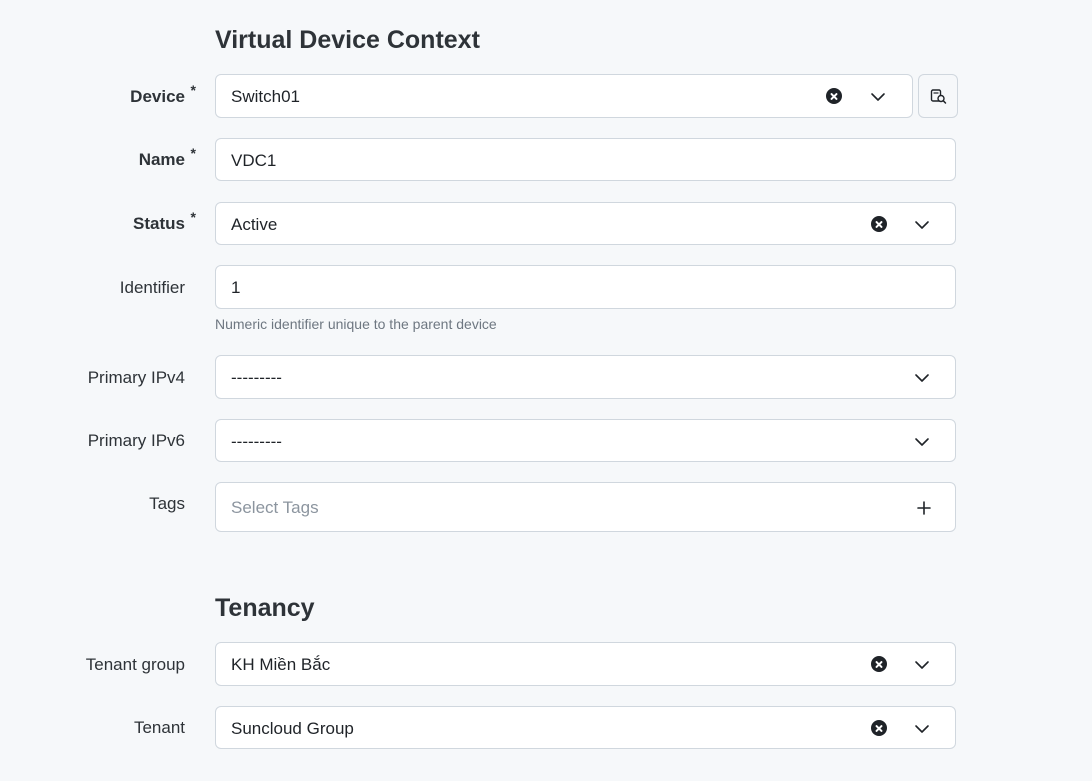 The image size is (1092, 781). Describe the element at coordinates (159, 727) in the screenshot. I see `tenant-label: Tenant` at that location.